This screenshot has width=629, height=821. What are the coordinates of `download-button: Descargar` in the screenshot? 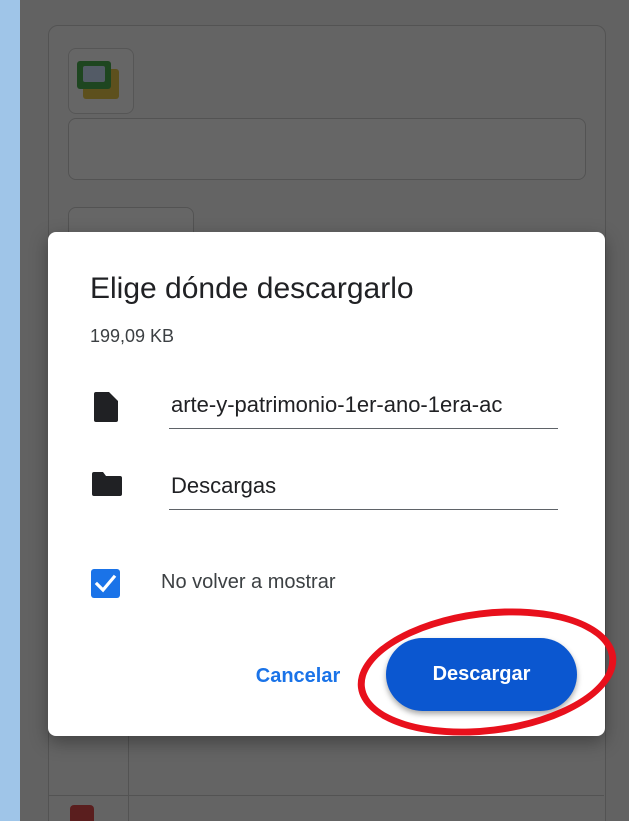 It's located at (481, 674).